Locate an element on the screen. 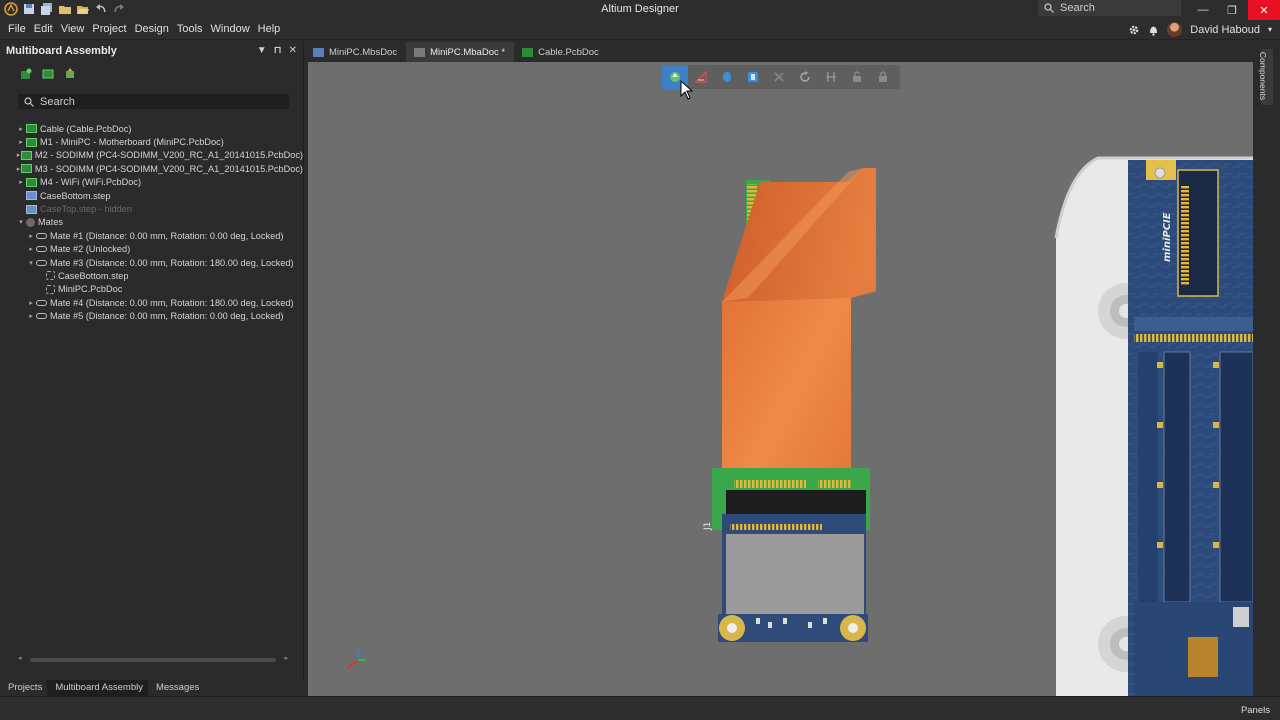 This screenshot has height=720, width=1280. global-search-input: Search is located at coordinates (1109, 8).